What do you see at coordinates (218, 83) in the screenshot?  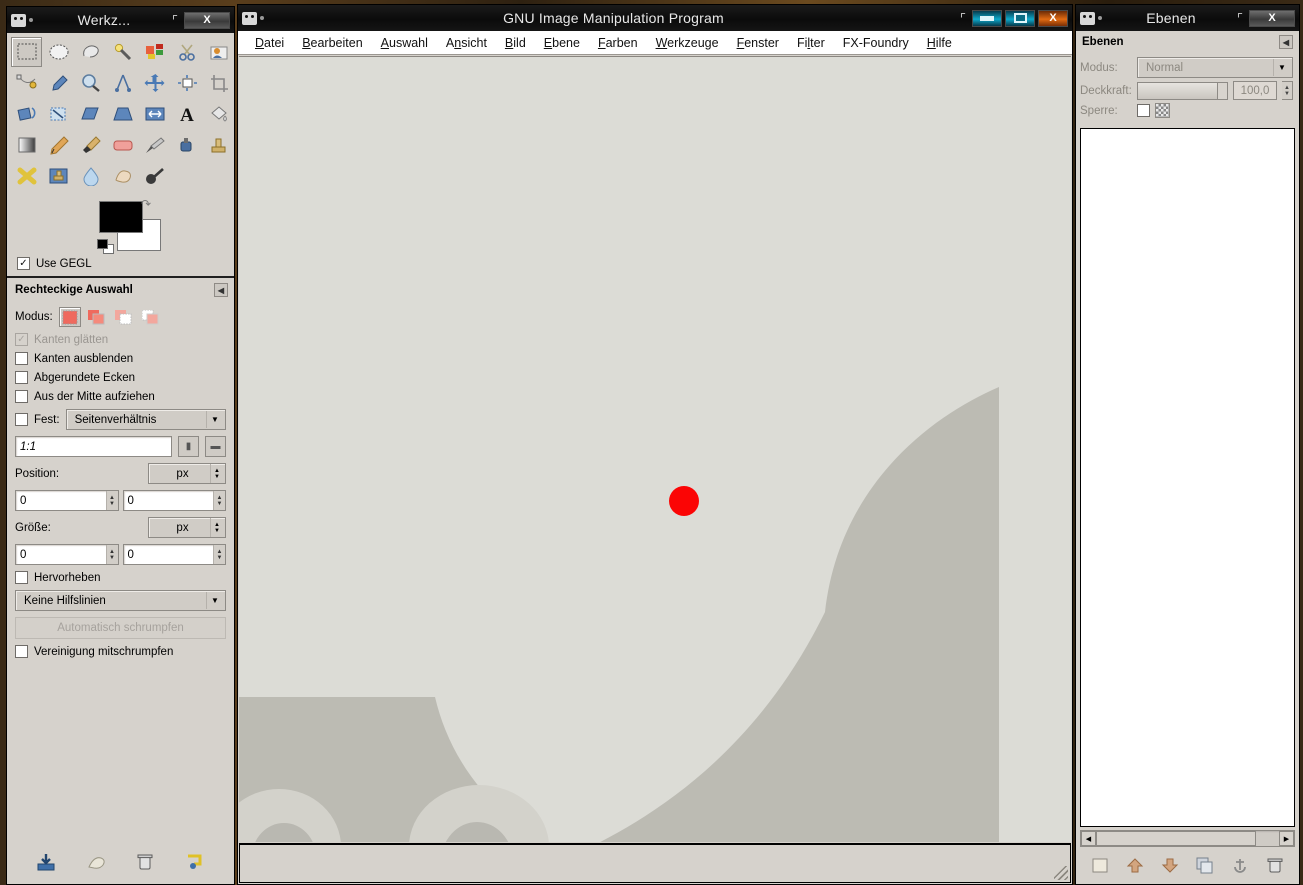 I see `tool-crop` at bounding box center [218, 83].